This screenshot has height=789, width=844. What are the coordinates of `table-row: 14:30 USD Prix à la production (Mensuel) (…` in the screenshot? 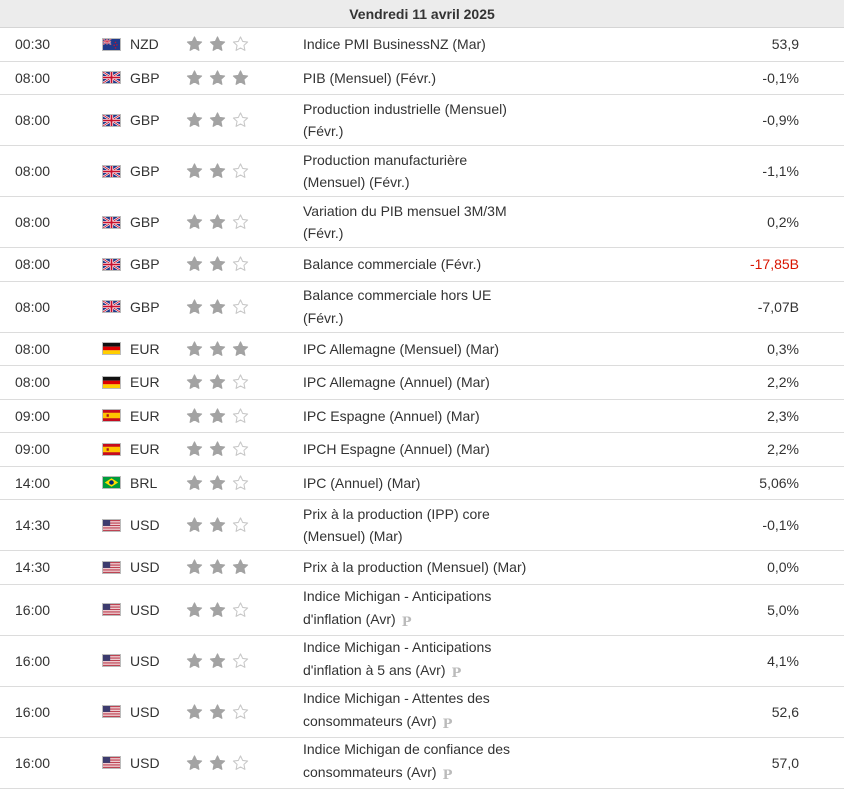 It's located at (422, 568).